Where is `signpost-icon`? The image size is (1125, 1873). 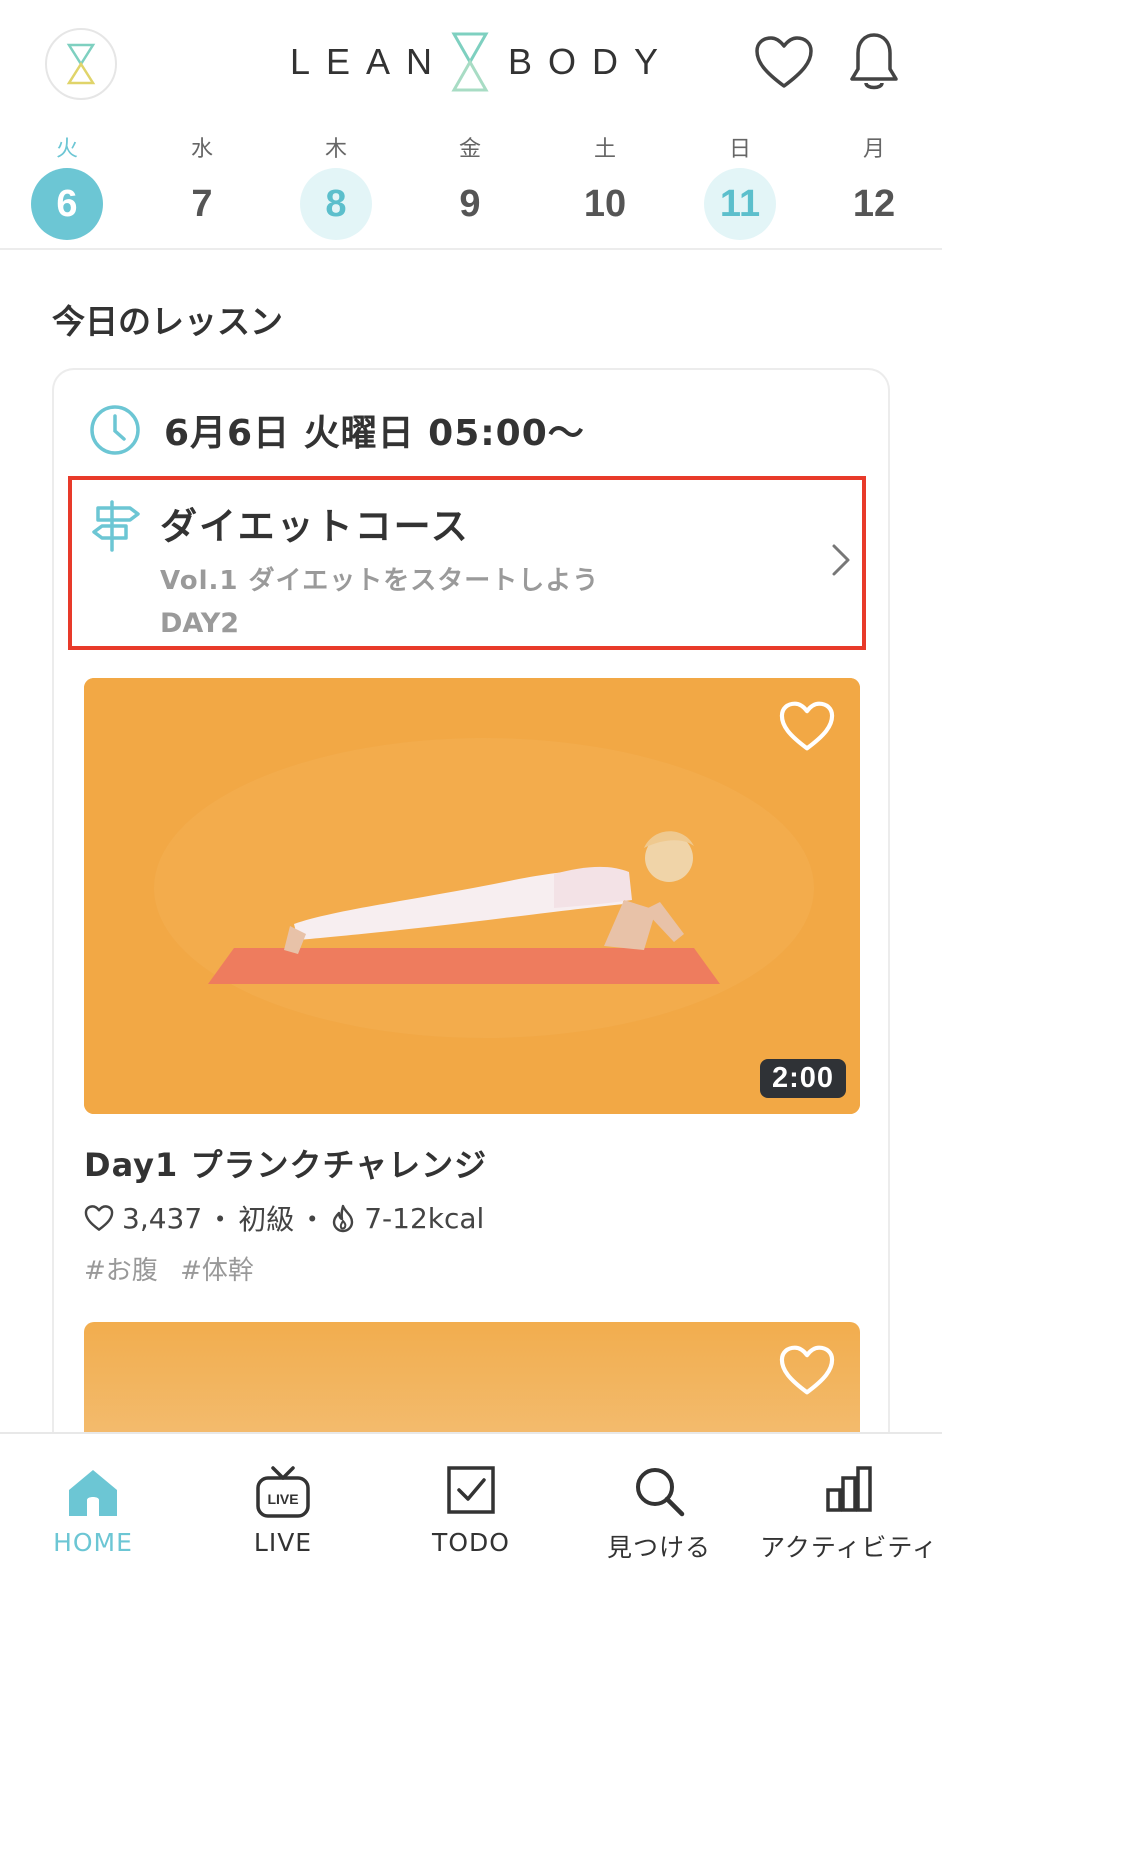
signpost-icon is located at coordinates (116, 526).